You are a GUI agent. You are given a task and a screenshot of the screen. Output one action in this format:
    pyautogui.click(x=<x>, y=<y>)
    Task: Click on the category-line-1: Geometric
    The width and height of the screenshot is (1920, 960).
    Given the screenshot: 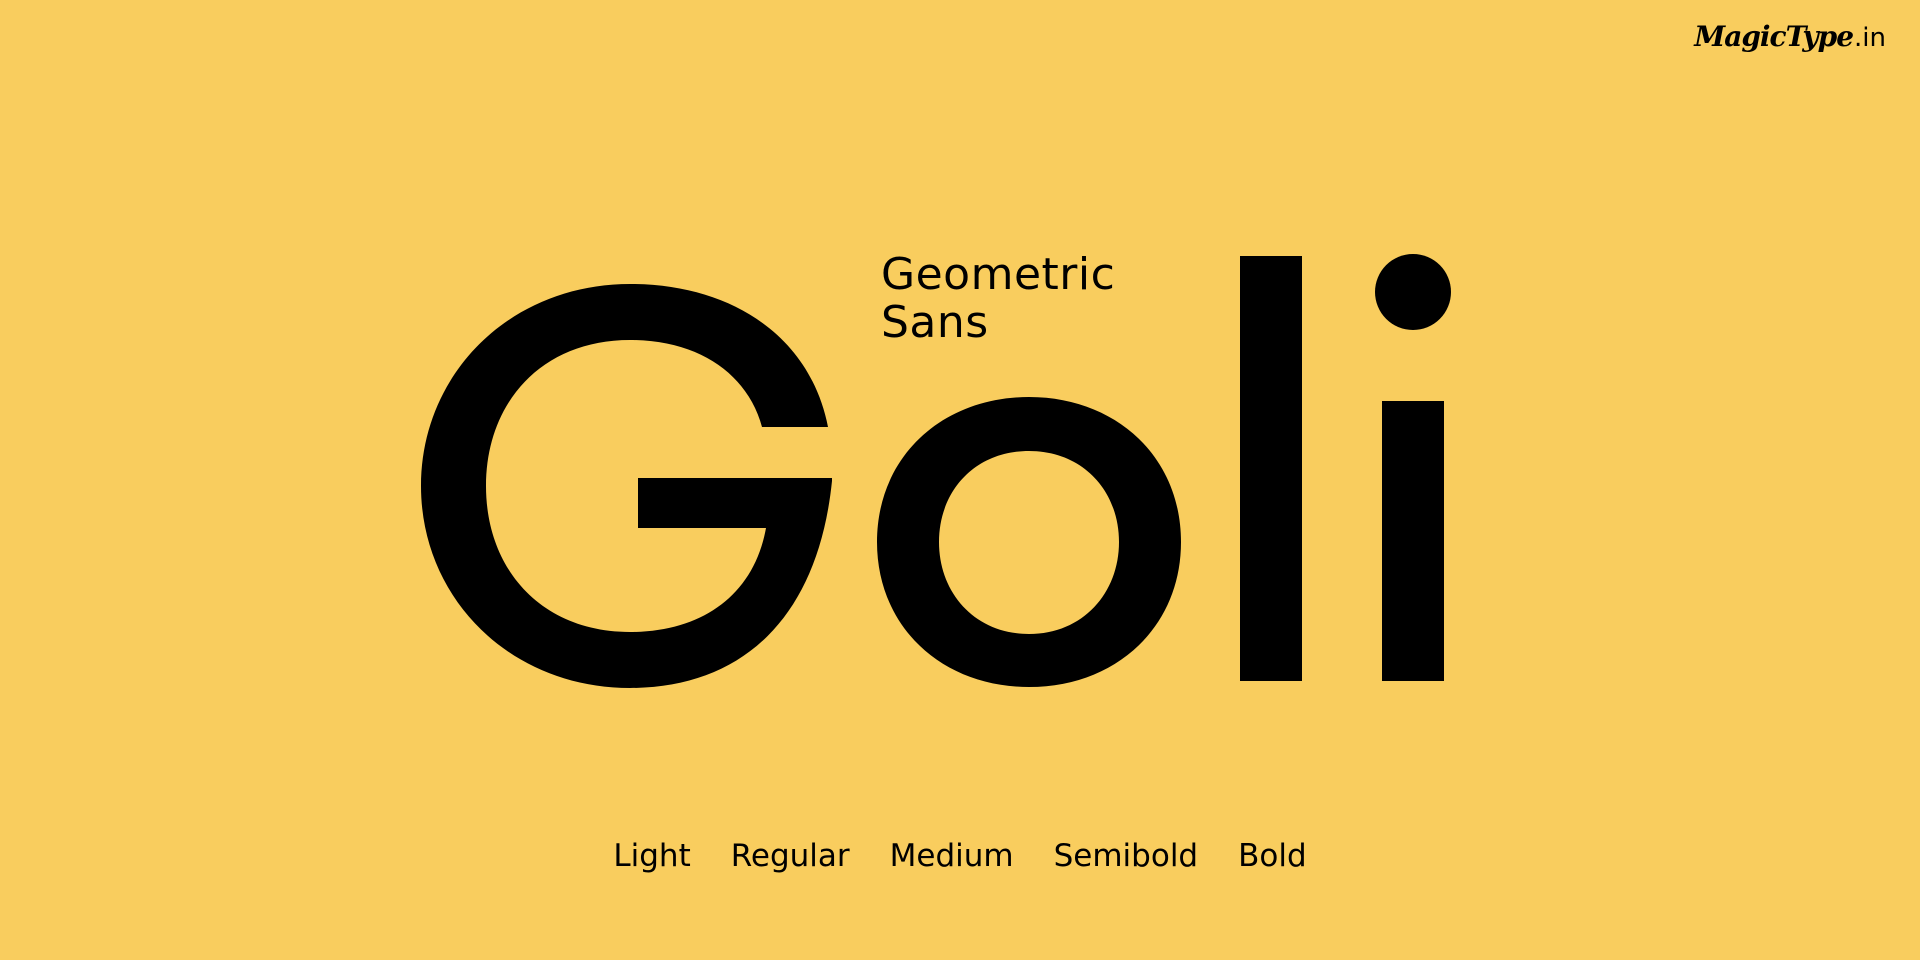 What is the action you would take?
    pyautogui.click(x=998, y=274)
    